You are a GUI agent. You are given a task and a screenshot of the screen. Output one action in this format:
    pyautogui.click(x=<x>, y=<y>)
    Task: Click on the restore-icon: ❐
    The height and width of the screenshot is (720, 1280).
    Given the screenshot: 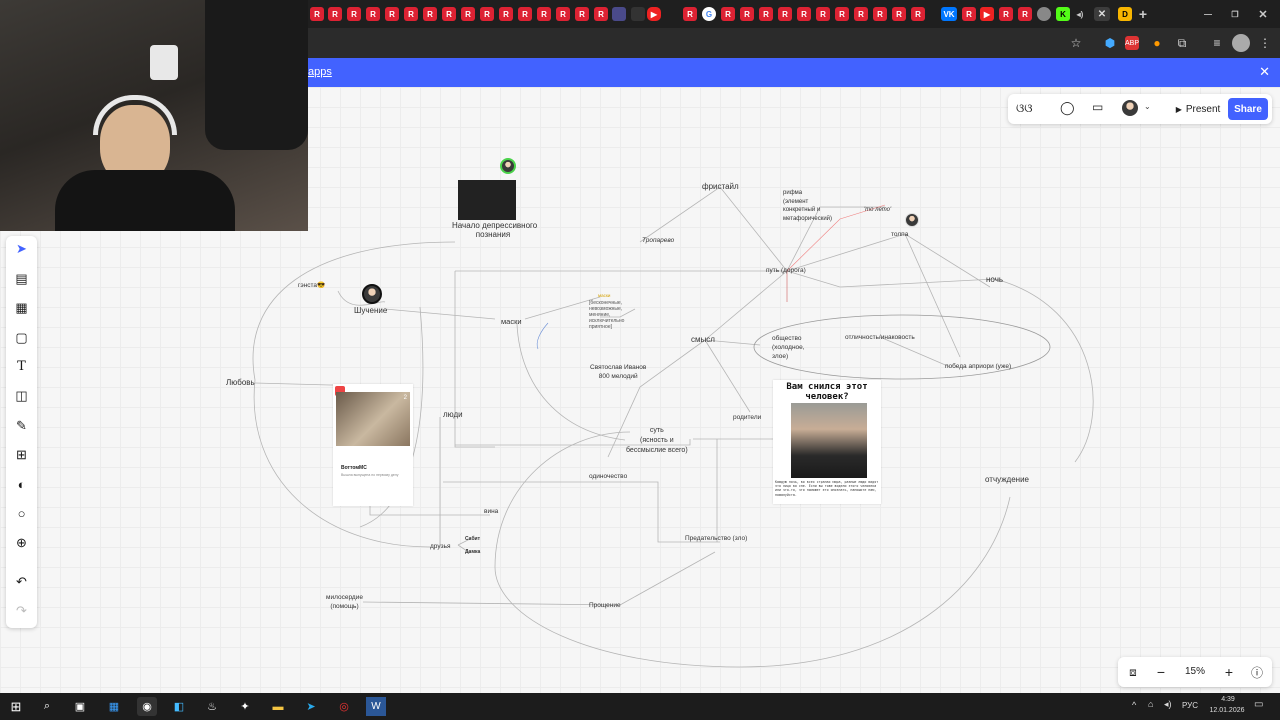 What is the action you would take?
    pyautogui.click(x=1235, y=14)
    